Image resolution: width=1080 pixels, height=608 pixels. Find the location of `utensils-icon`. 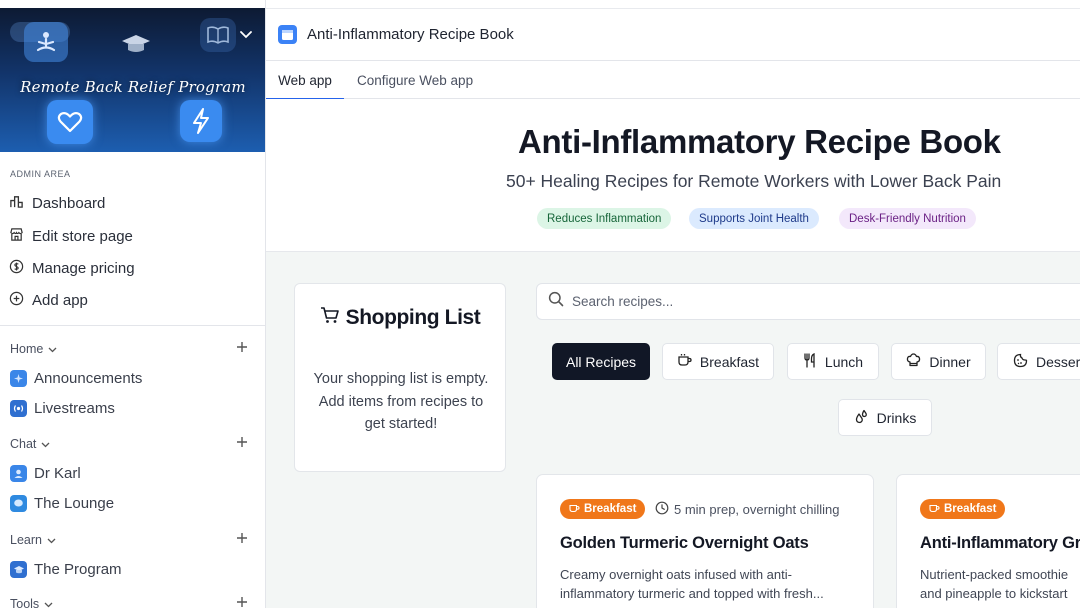

utensils-icon is located at coordinates (810, 361).